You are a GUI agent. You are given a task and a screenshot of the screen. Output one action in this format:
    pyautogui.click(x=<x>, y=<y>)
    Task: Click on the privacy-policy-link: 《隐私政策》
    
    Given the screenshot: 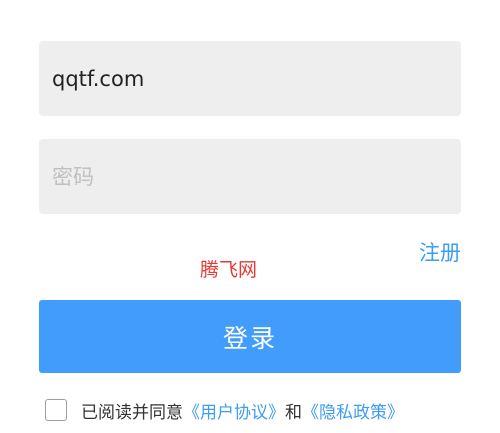 What is the action you would take?
    pyautogui.click(x=353, y=410)
    